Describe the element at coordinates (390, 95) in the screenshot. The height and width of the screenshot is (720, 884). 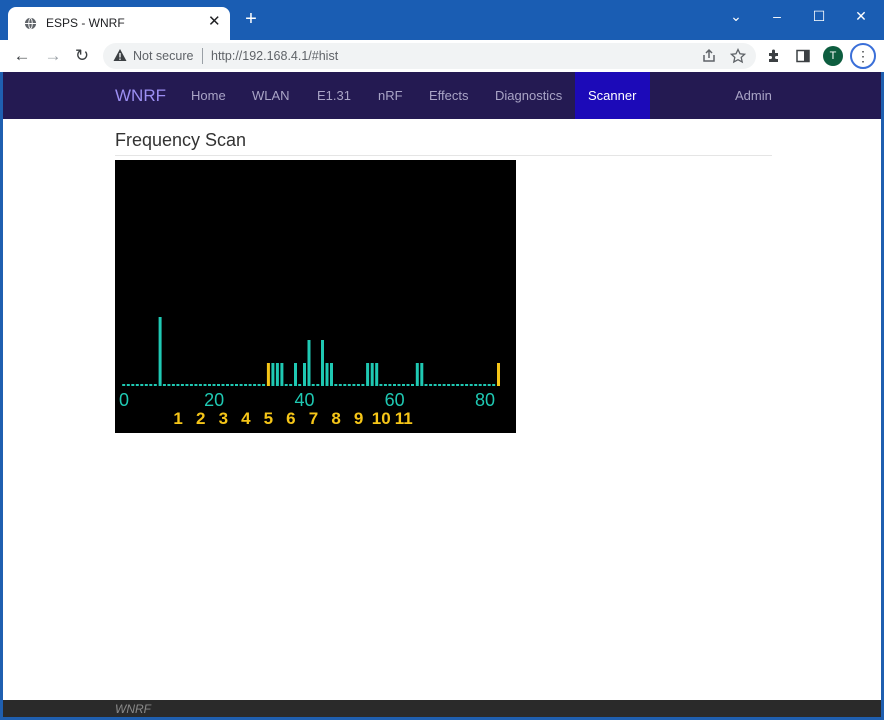
I see `nav-nrf: nRF` at that location.